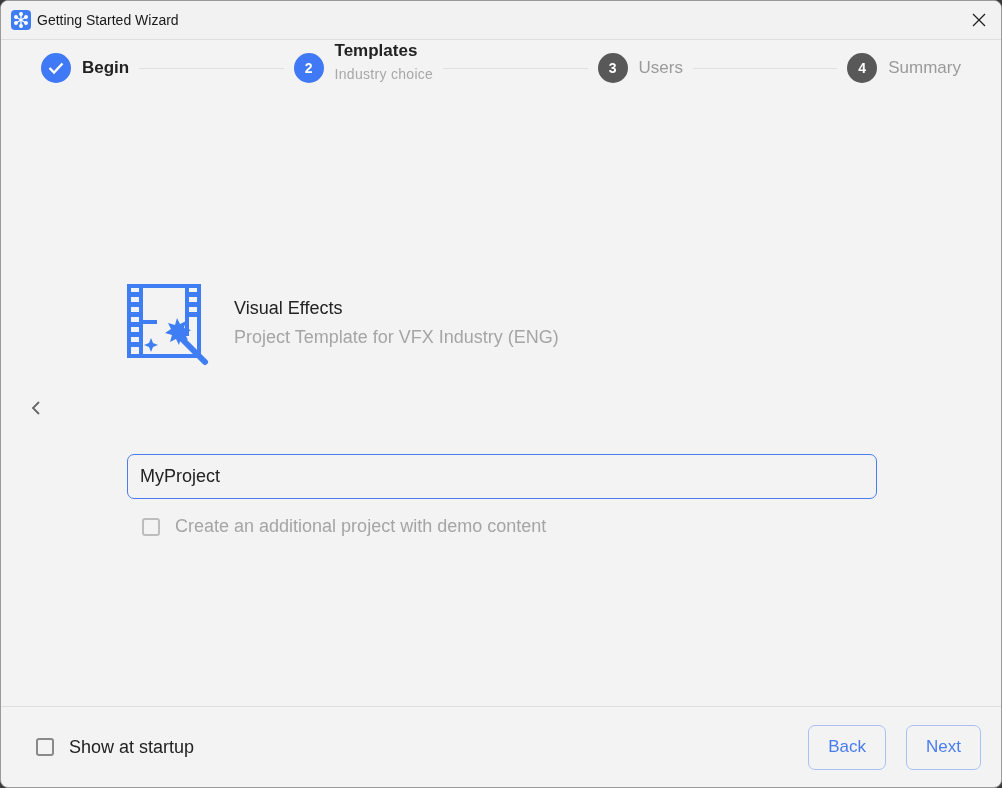 The image size is (1002, 788). What do you see at coordinates (862, 68) in the screenshot?
I see `step-number-badge: 4` at bounding box center [862, 68].